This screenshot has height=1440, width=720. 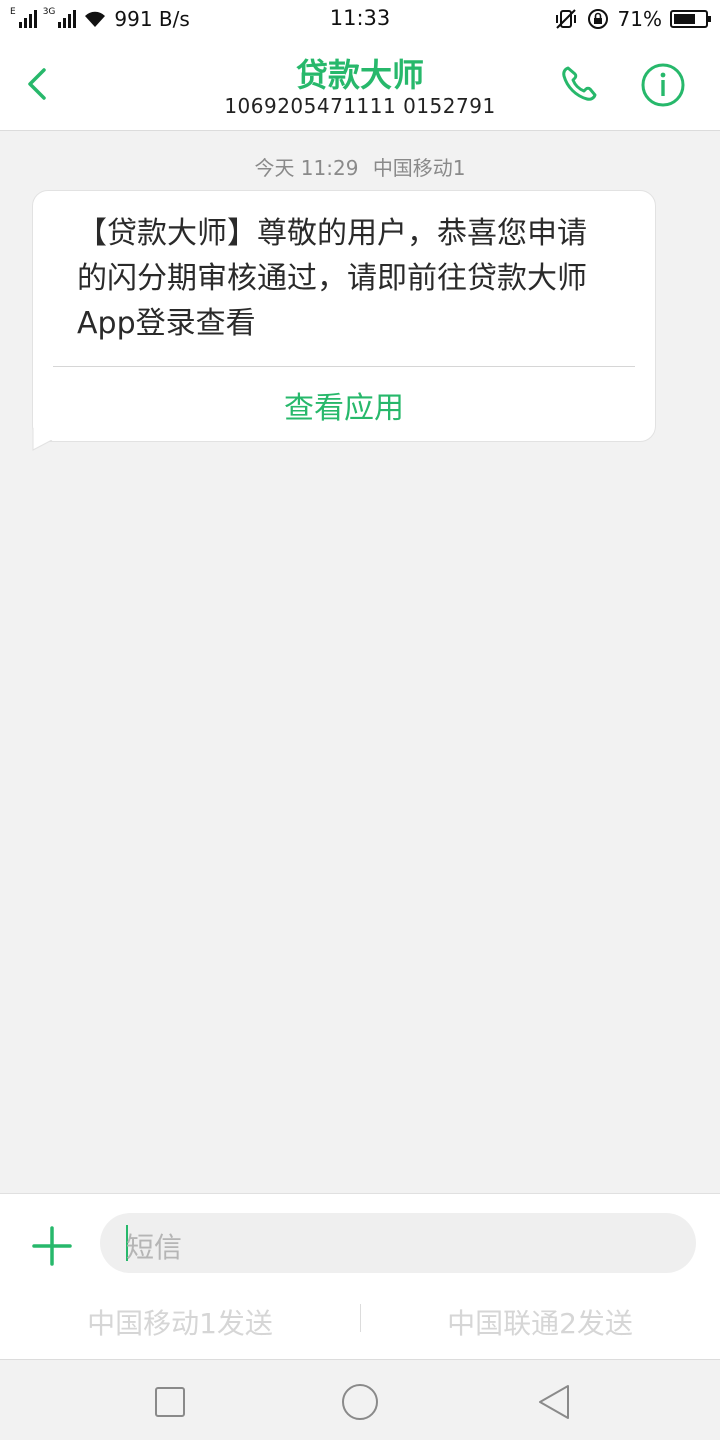 What do you see at coordinates (52, 1246) in the screenshot?
I see `plus-icon` at bounding box center [52, 1246].